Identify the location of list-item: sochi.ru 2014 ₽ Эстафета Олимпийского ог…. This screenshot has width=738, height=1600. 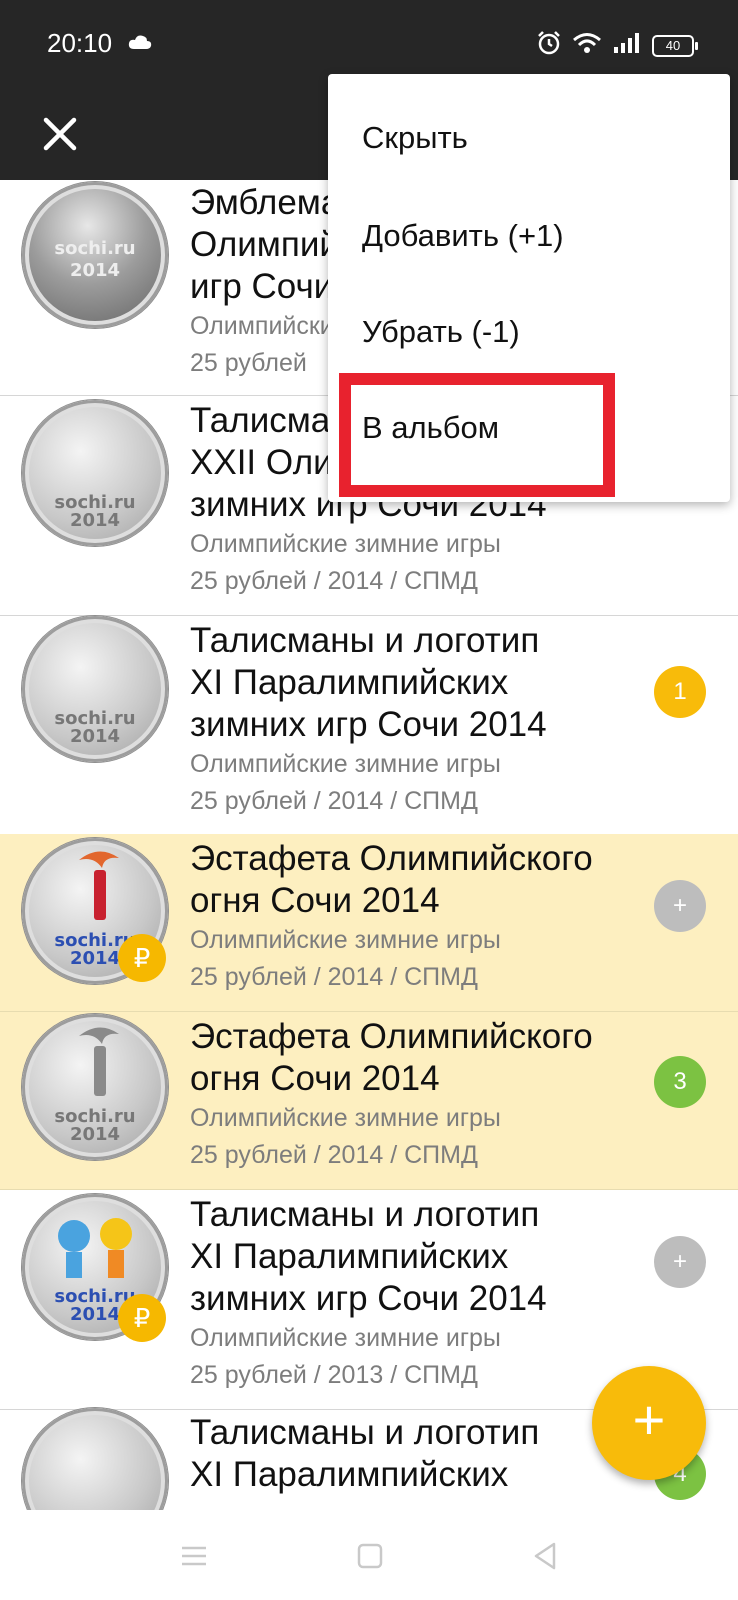
(369, 923).